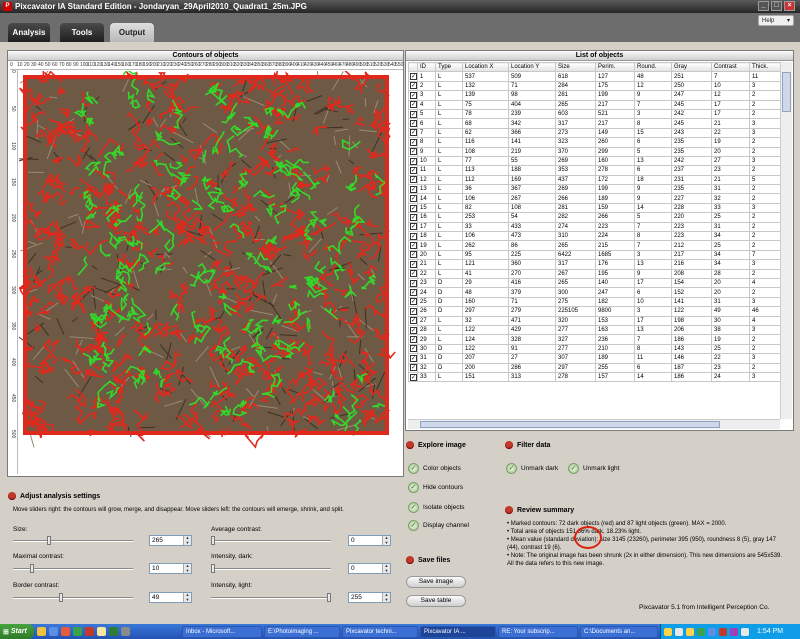  What do you see at coordinates (65, 631) in the screenshot?
I see `quicklaunch-firefox-icon` at bounding box center [65, 631].